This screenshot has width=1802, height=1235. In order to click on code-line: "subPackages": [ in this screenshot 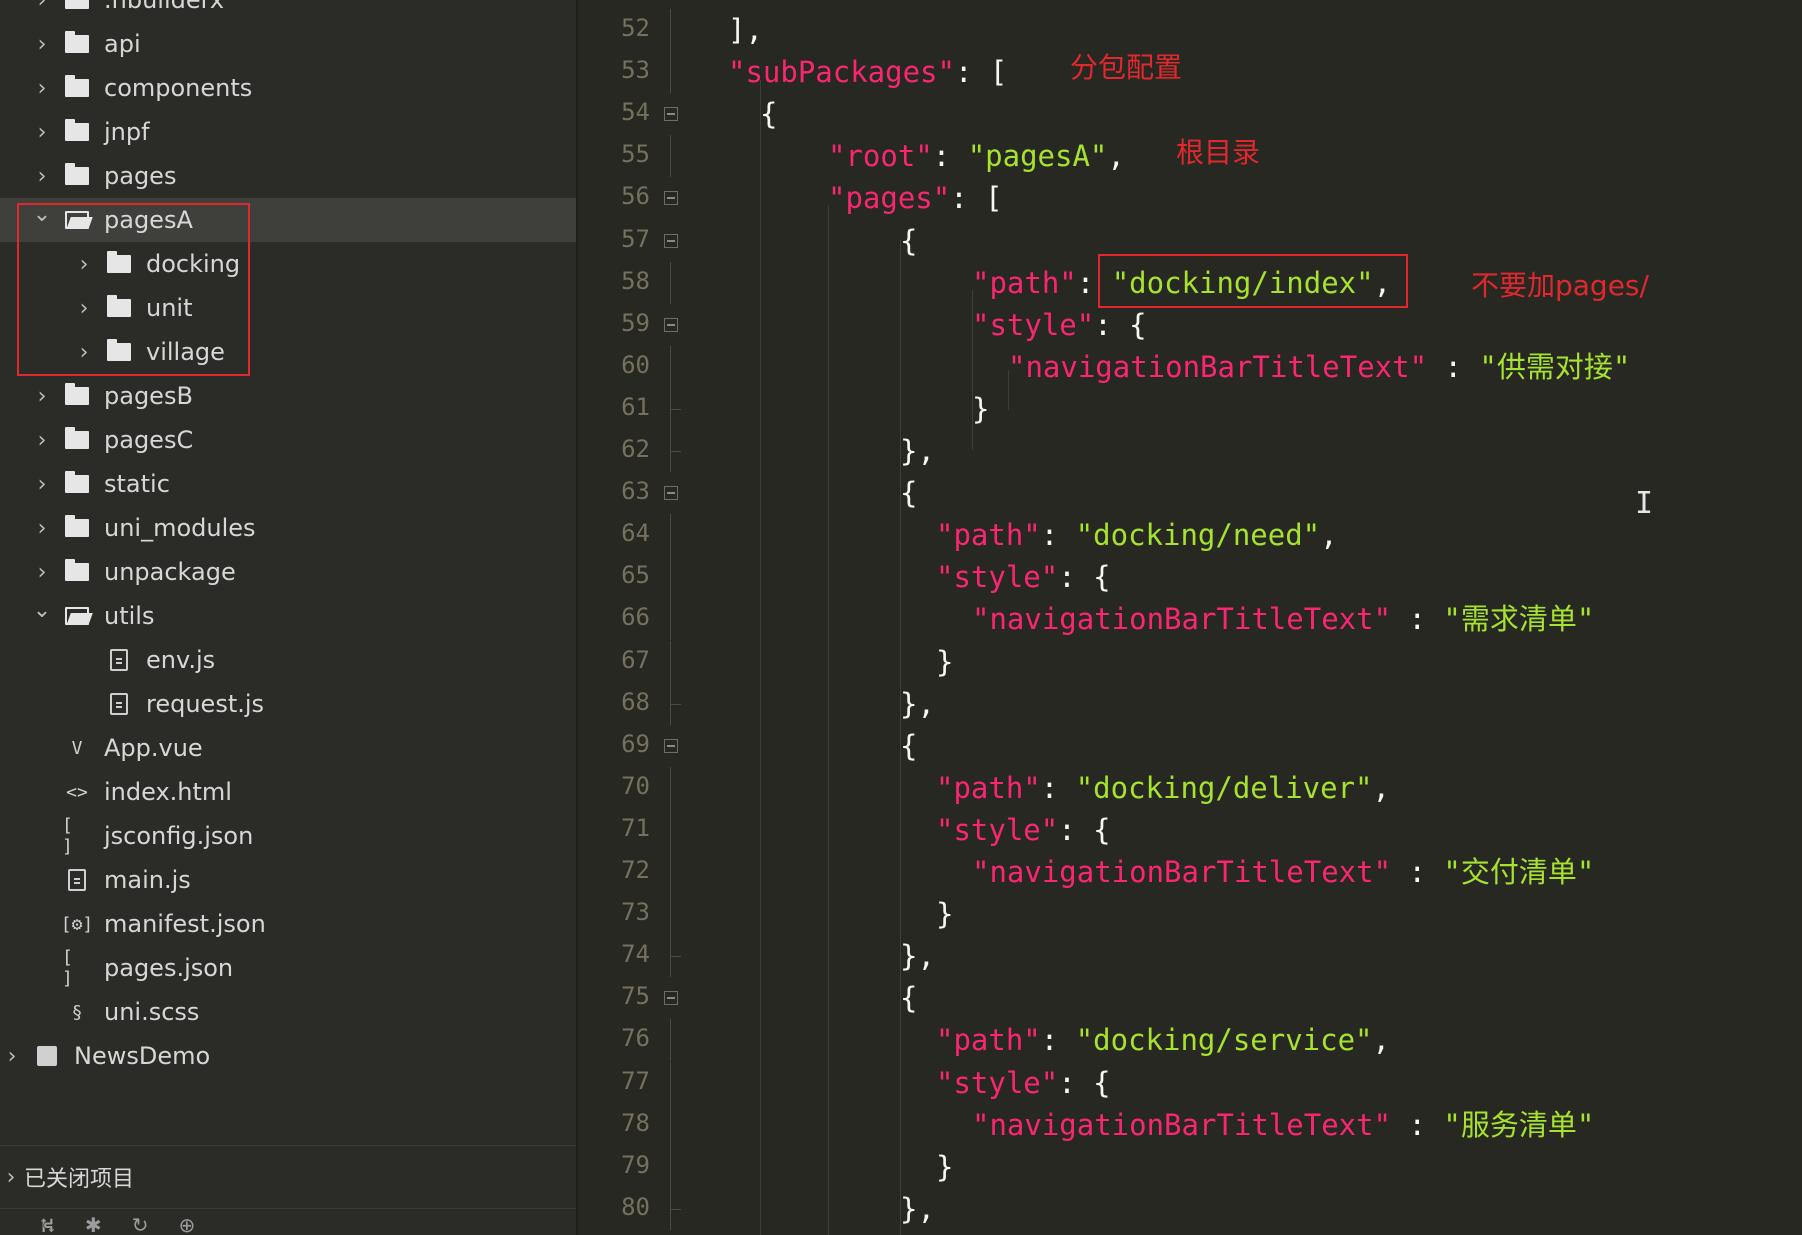, I will do `click(867, 72)`.